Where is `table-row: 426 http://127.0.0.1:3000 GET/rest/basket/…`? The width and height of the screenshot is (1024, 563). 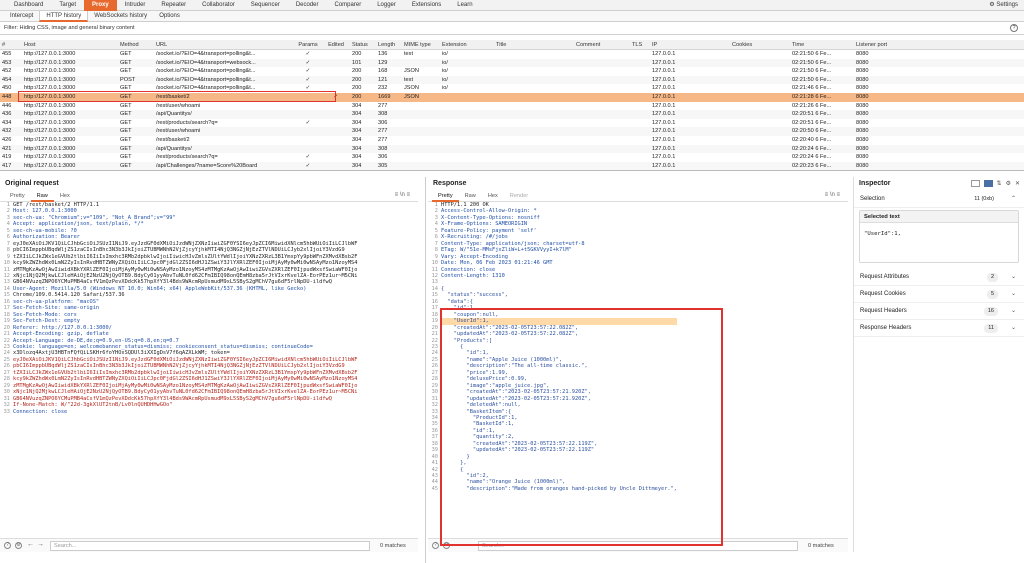
table-row: 426 http://127.0.0.1:3000 GET/rest/basket/… is located at coordinates (512, 140).